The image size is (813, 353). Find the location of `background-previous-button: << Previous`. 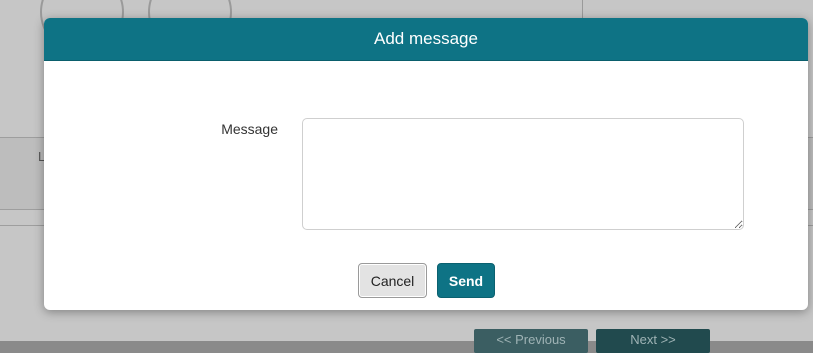

background-previous-button: << Previous is located at coordinates (531, 341).